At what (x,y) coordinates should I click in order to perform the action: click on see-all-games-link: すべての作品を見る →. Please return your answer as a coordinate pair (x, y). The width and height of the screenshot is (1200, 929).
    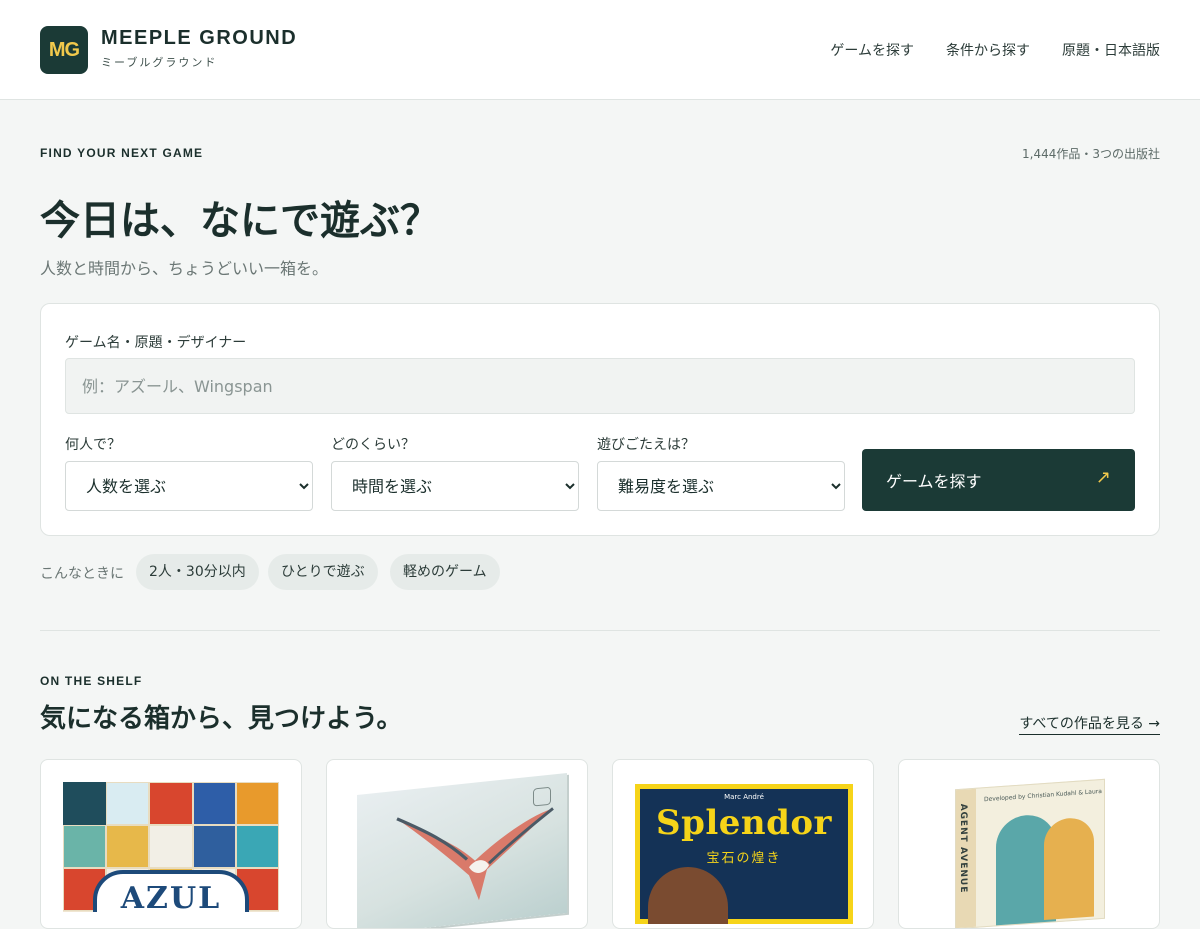
    Looking at the image, I should click on (1089, 724).